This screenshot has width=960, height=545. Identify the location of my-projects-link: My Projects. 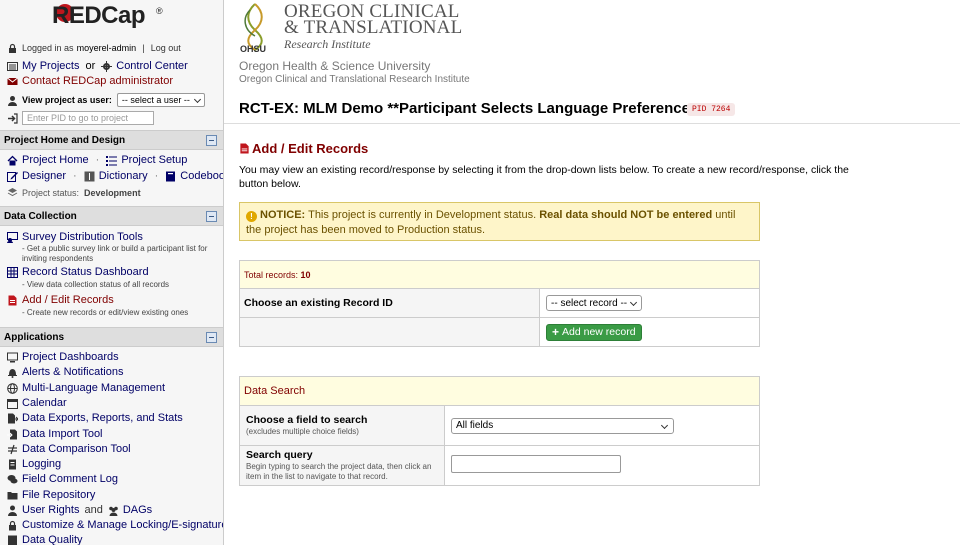
(50, 66).